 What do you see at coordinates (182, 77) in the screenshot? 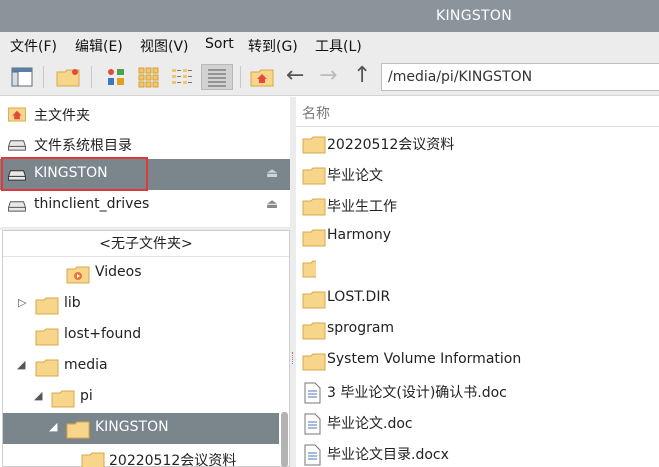
I see `compact-view-icon` at bounding box center [182, 77].